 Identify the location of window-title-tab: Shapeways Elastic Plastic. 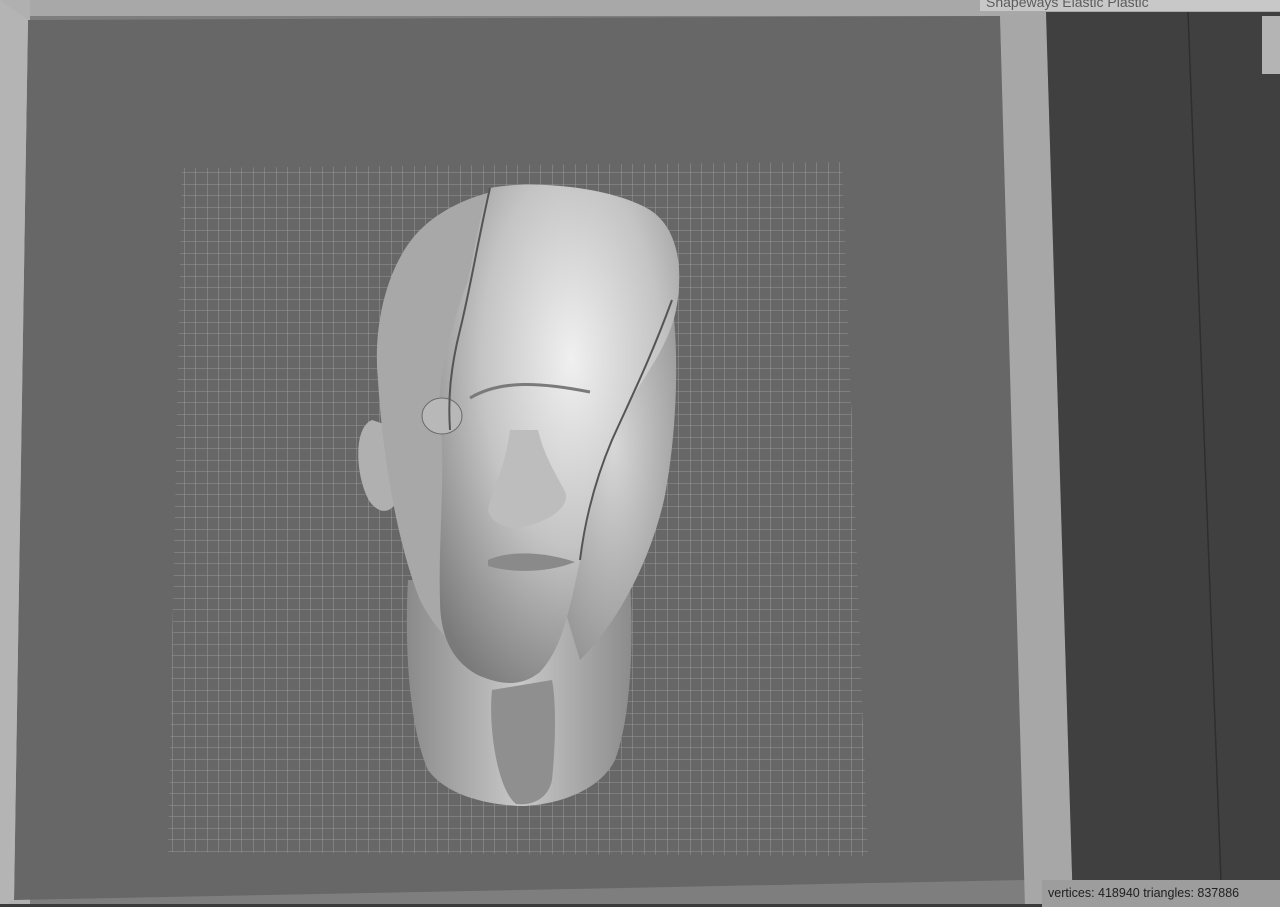
(1130, 5).